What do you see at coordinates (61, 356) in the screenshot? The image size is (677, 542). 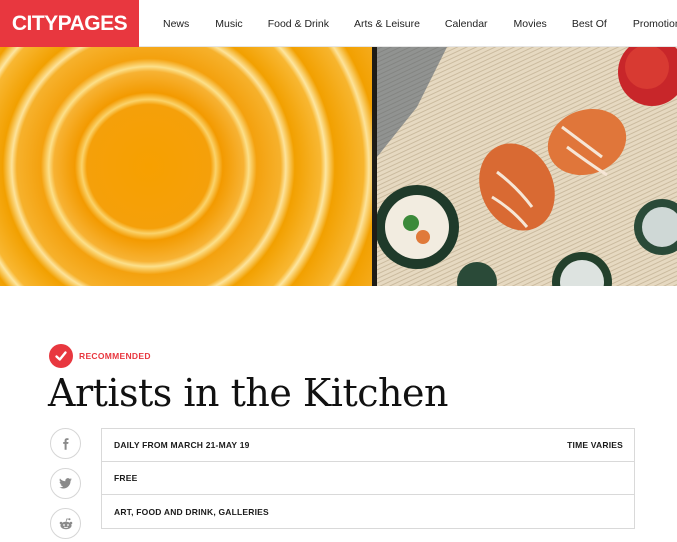 I see `checkmark-icon` at bounding box center [61, 356].